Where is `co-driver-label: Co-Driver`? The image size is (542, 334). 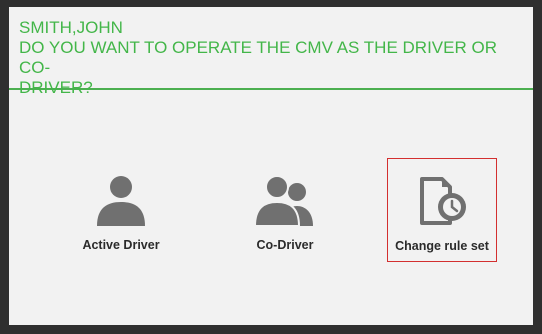
co-driver-label: Co-Driver is located at coordinates (285, 245).